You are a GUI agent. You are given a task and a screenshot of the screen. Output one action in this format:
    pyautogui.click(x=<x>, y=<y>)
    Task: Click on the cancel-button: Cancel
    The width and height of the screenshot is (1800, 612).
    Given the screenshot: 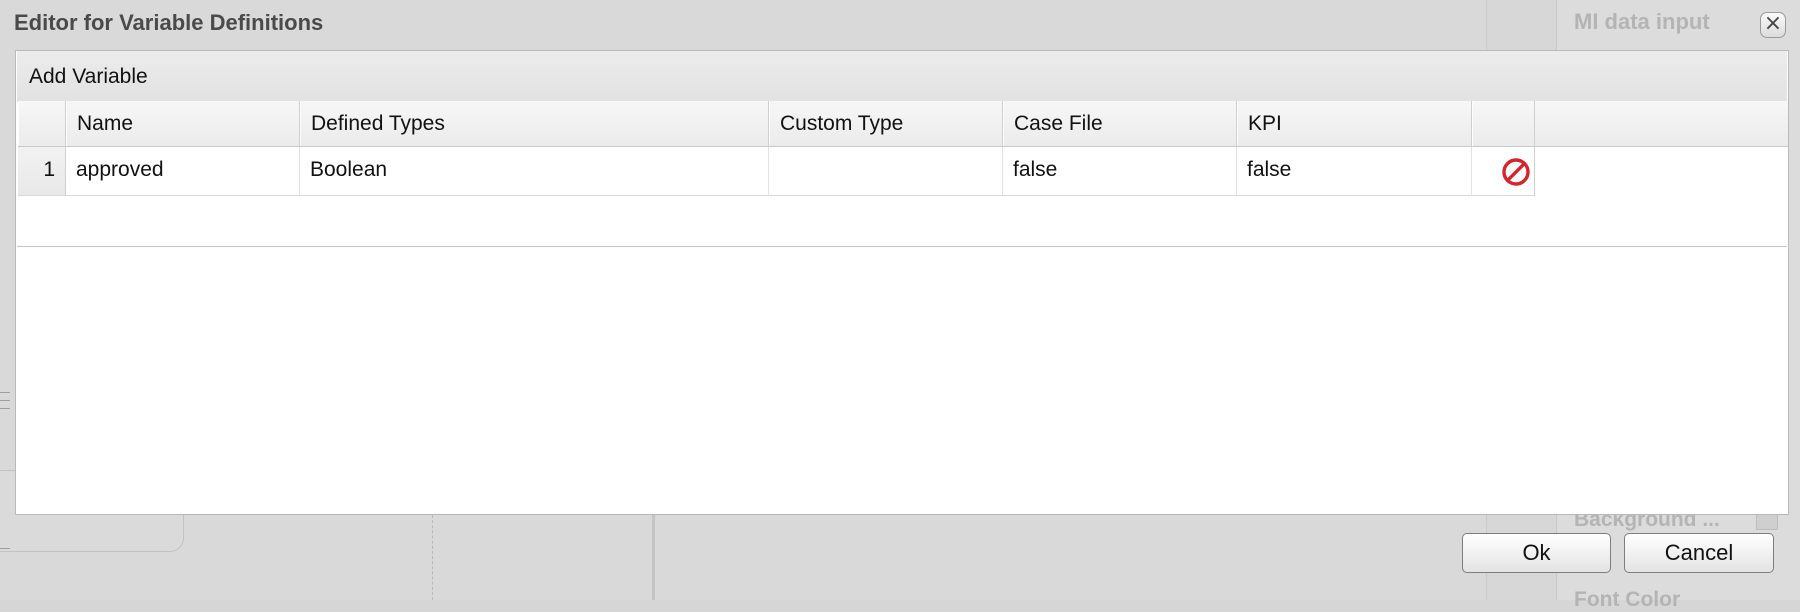 What is the action you would take?
    pyautogui.click(x=1699, y=553)
    